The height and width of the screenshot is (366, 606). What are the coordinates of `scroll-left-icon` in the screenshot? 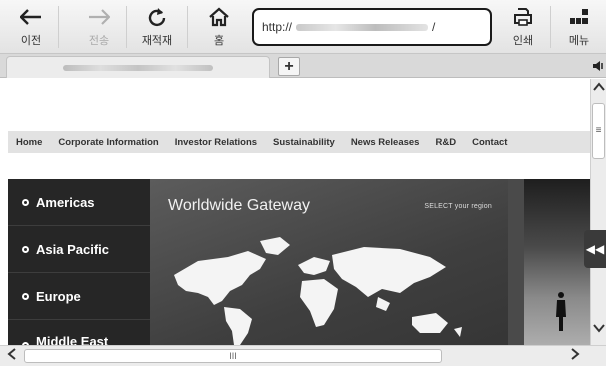 It's located at (12, 355).